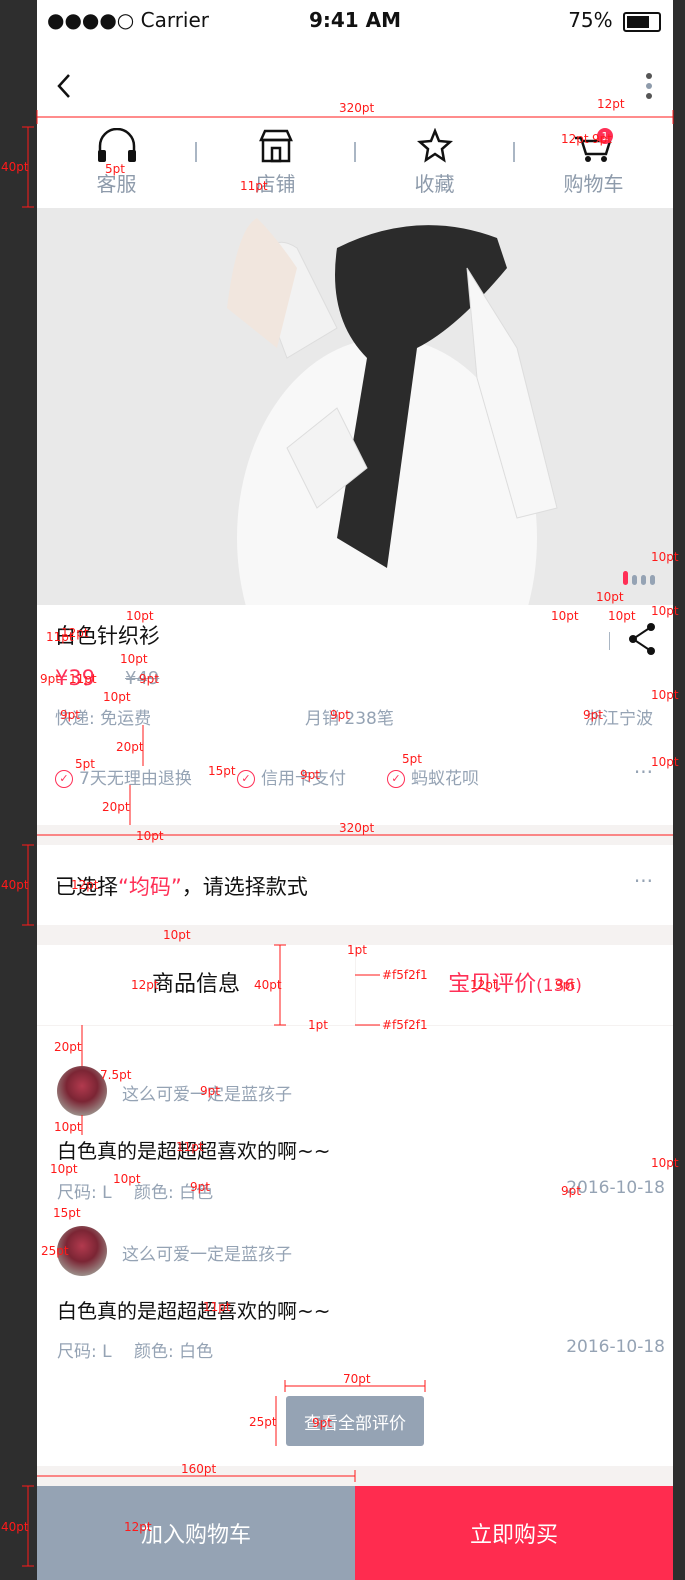 The width and height of the screenshot is (685, 1580). Describe the element at coordinates (357, 1379) in the screenshot. I see `spec-annotation: 70pt` at that location.